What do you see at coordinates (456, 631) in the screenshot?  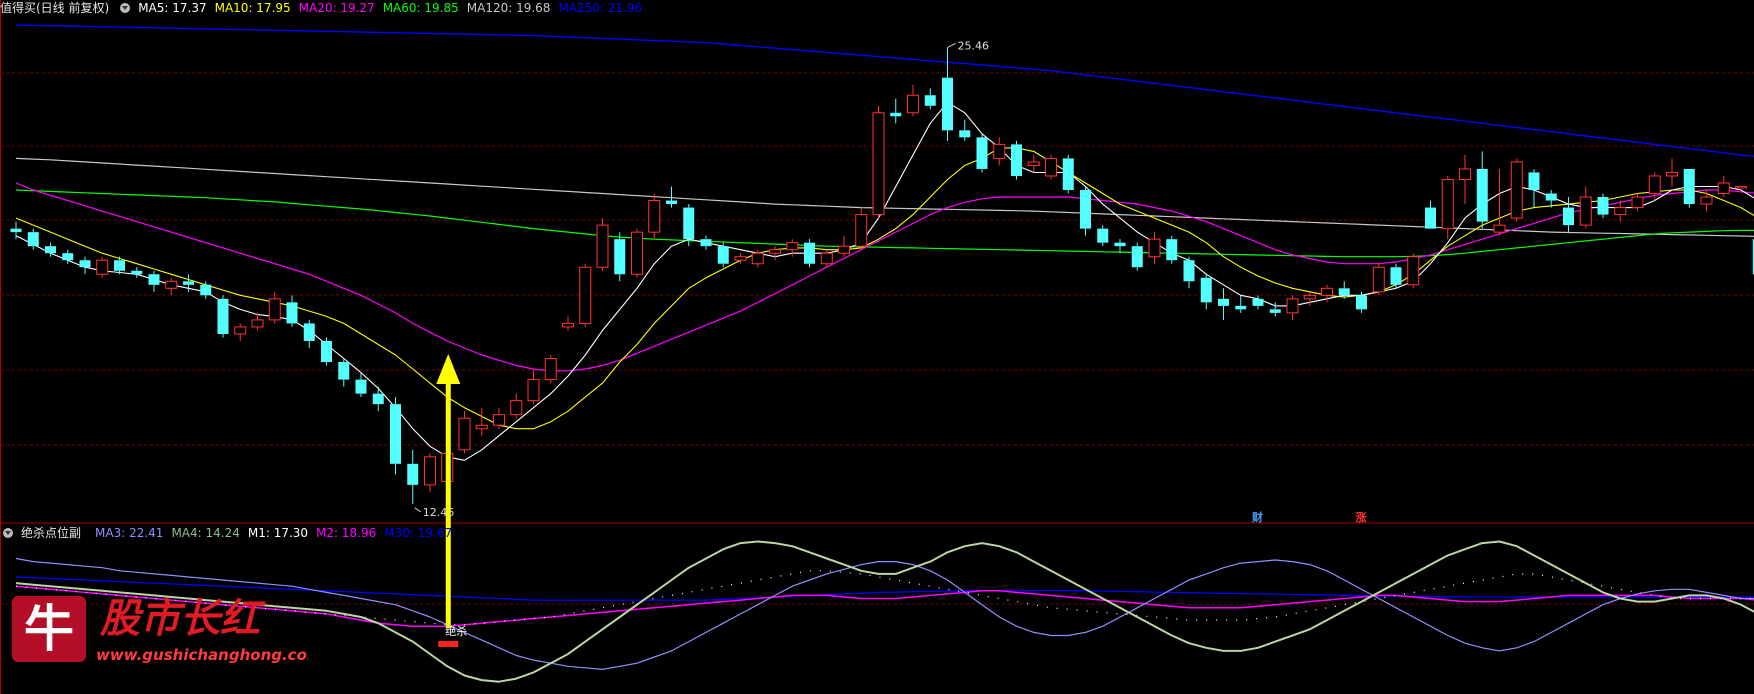 I see `signal-label: 绝杀` at bounding box center [456, 631].